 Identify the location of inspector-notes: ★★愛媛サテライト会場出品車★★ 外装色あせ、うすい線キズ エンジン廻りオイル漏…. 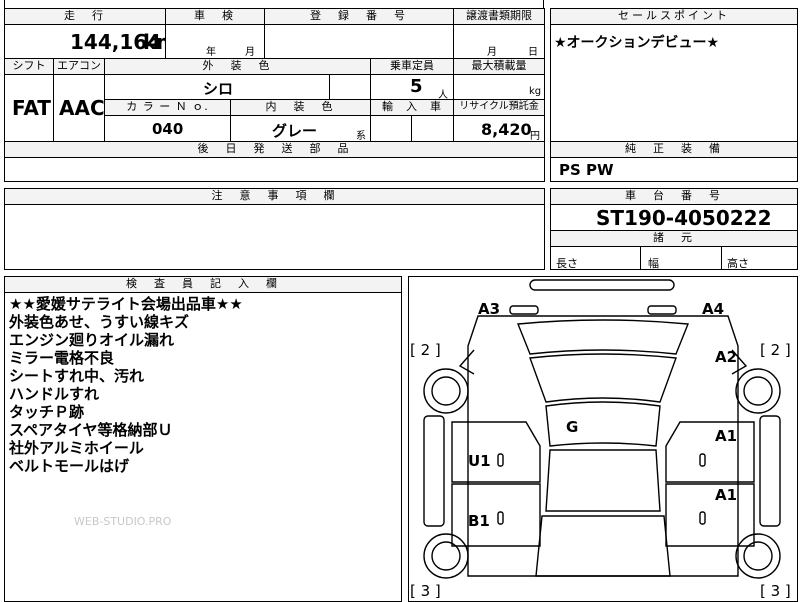
(126, 385).